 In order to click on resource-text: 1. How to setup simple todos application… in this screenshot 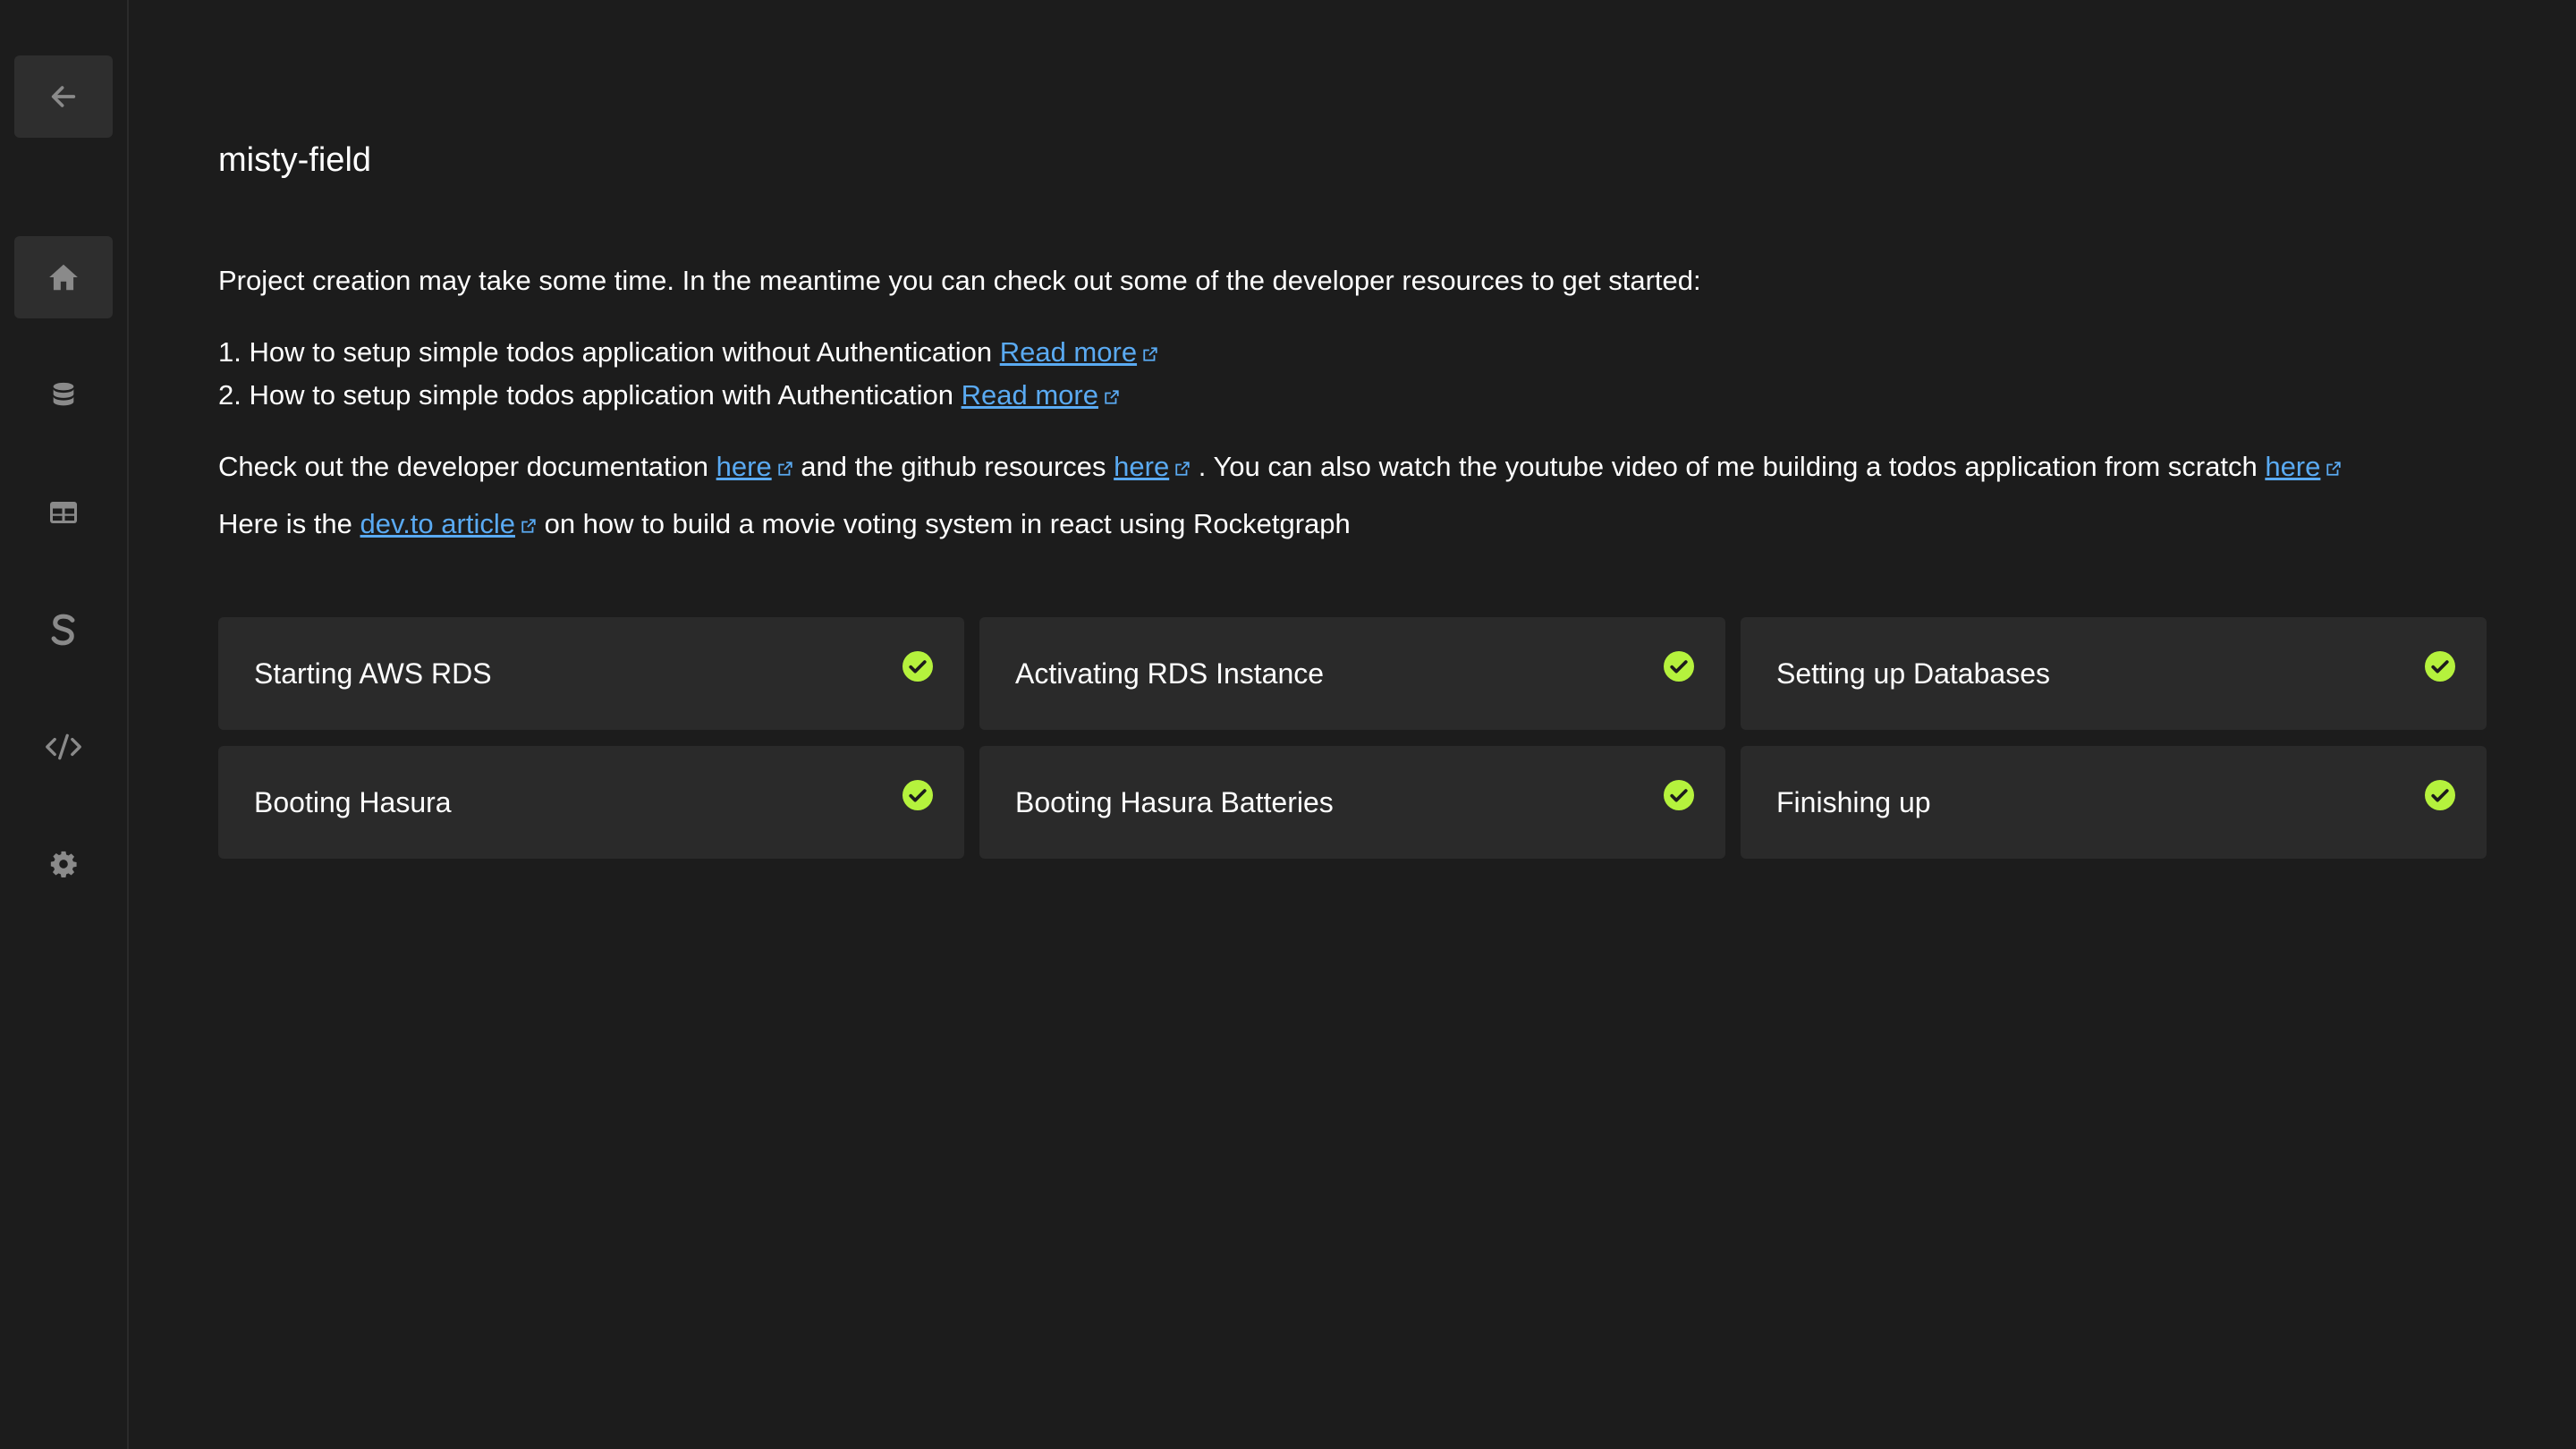, I will do `click(609, 352)`.